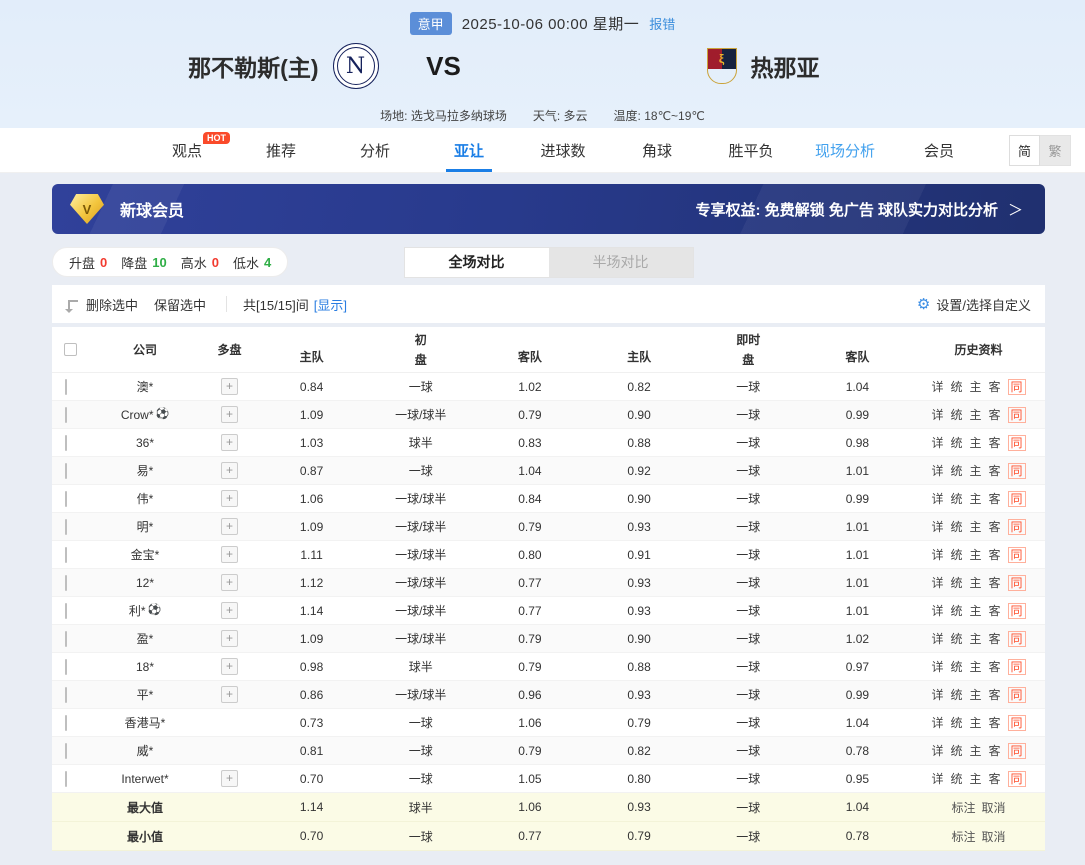 The image size is (1085, 865). I want to click on lang-simplified-button: 简, so click(1024, 150).